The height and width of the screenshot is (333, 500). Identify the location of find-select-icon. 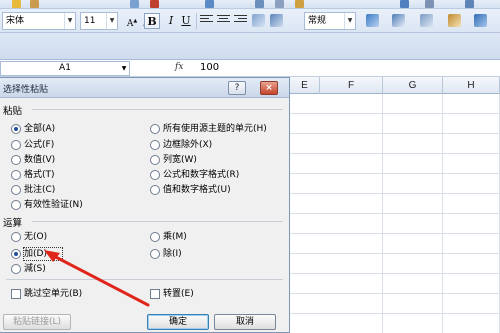
(454, 20).